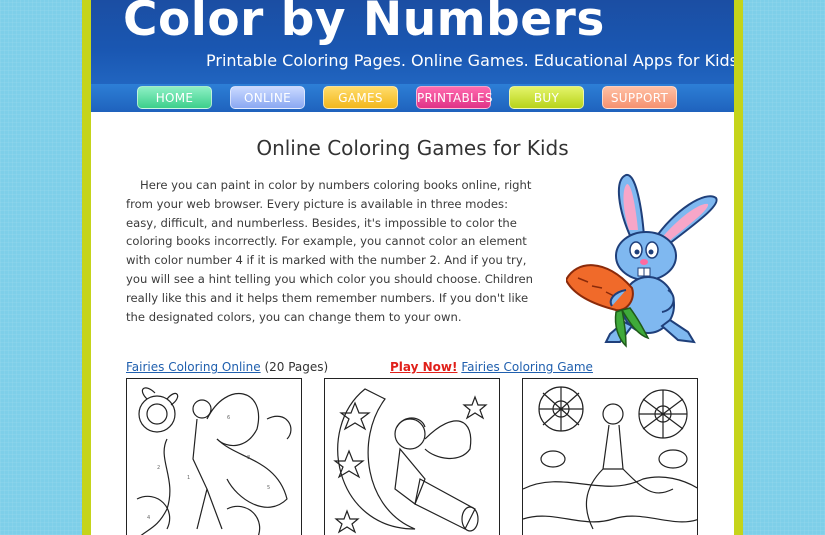 The width and height of the screenshot is (825, 535). Describe the element at coordinates (268, 488) in the screenshot. I see `svg-text: 5` at that location.